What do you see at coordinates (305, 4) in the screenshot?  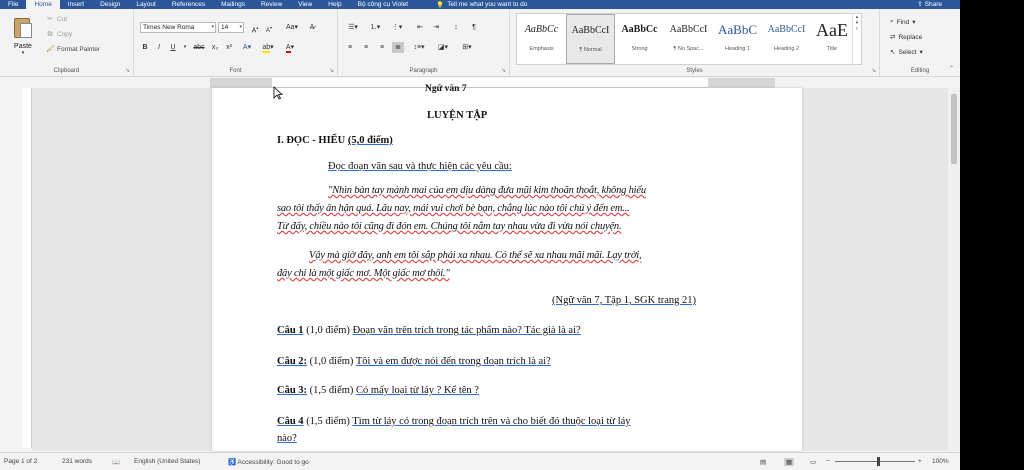 I see `tab-view: View` at bounding box center [305, 4].